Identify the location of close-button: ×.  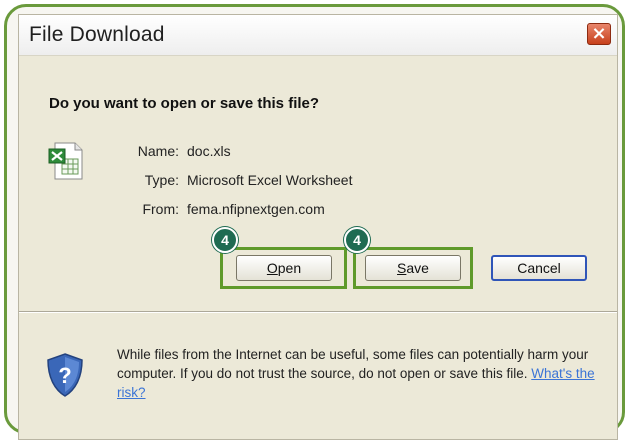
(599, 34).